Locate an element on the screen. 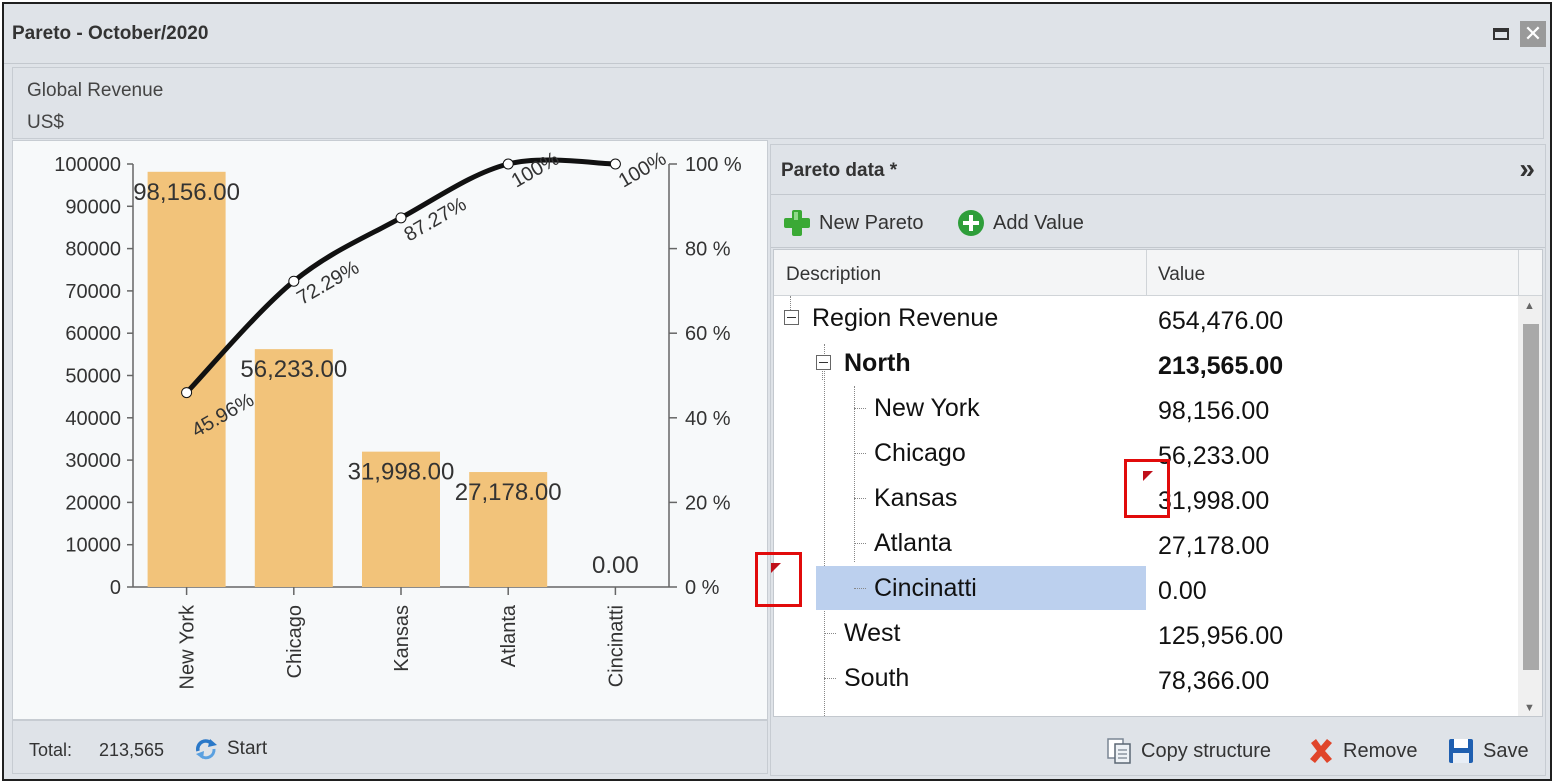  y-tick-label: 80000 is located at coordinates (93, 250).